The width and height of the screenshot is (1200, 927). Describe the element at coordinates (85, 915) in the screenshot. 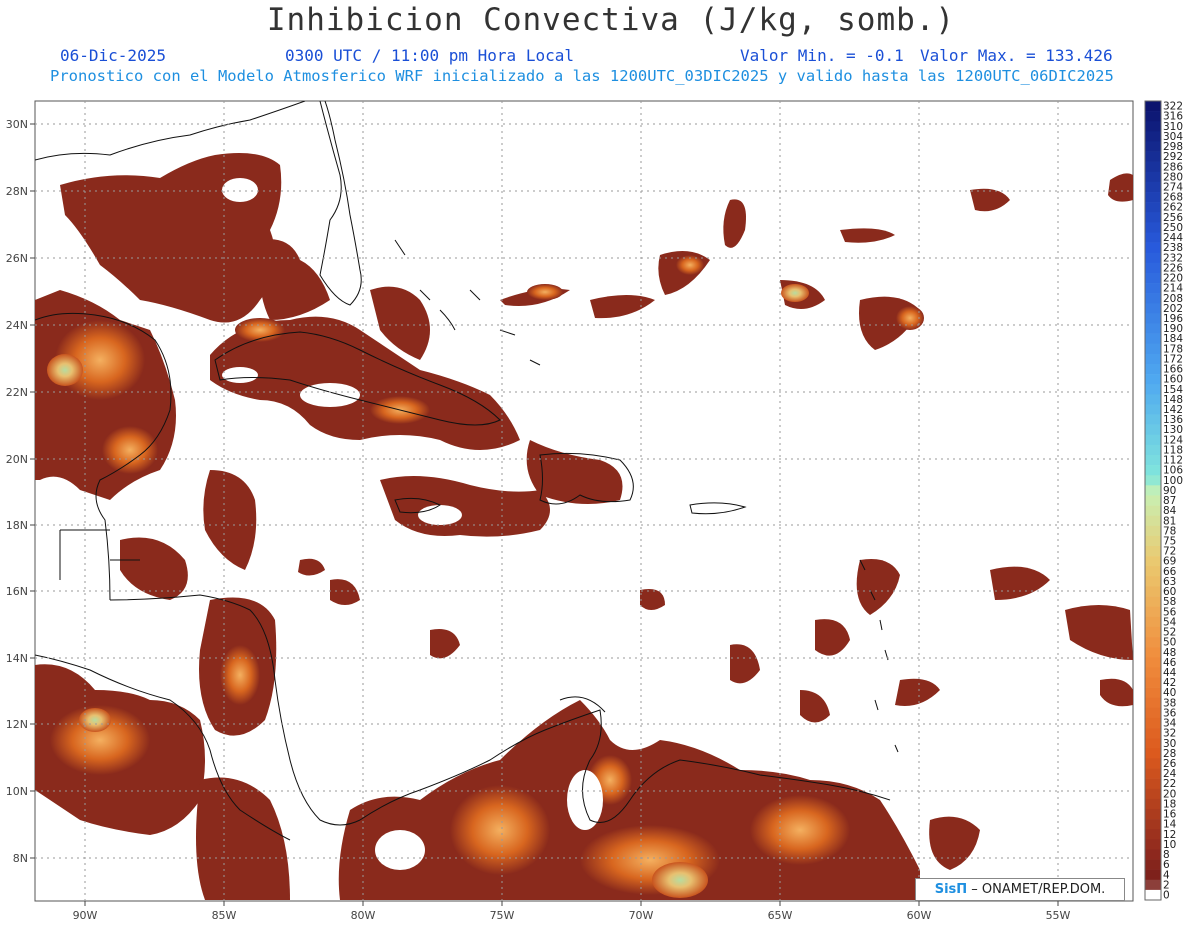

I see `lon-tick-label: 90W` at that location.